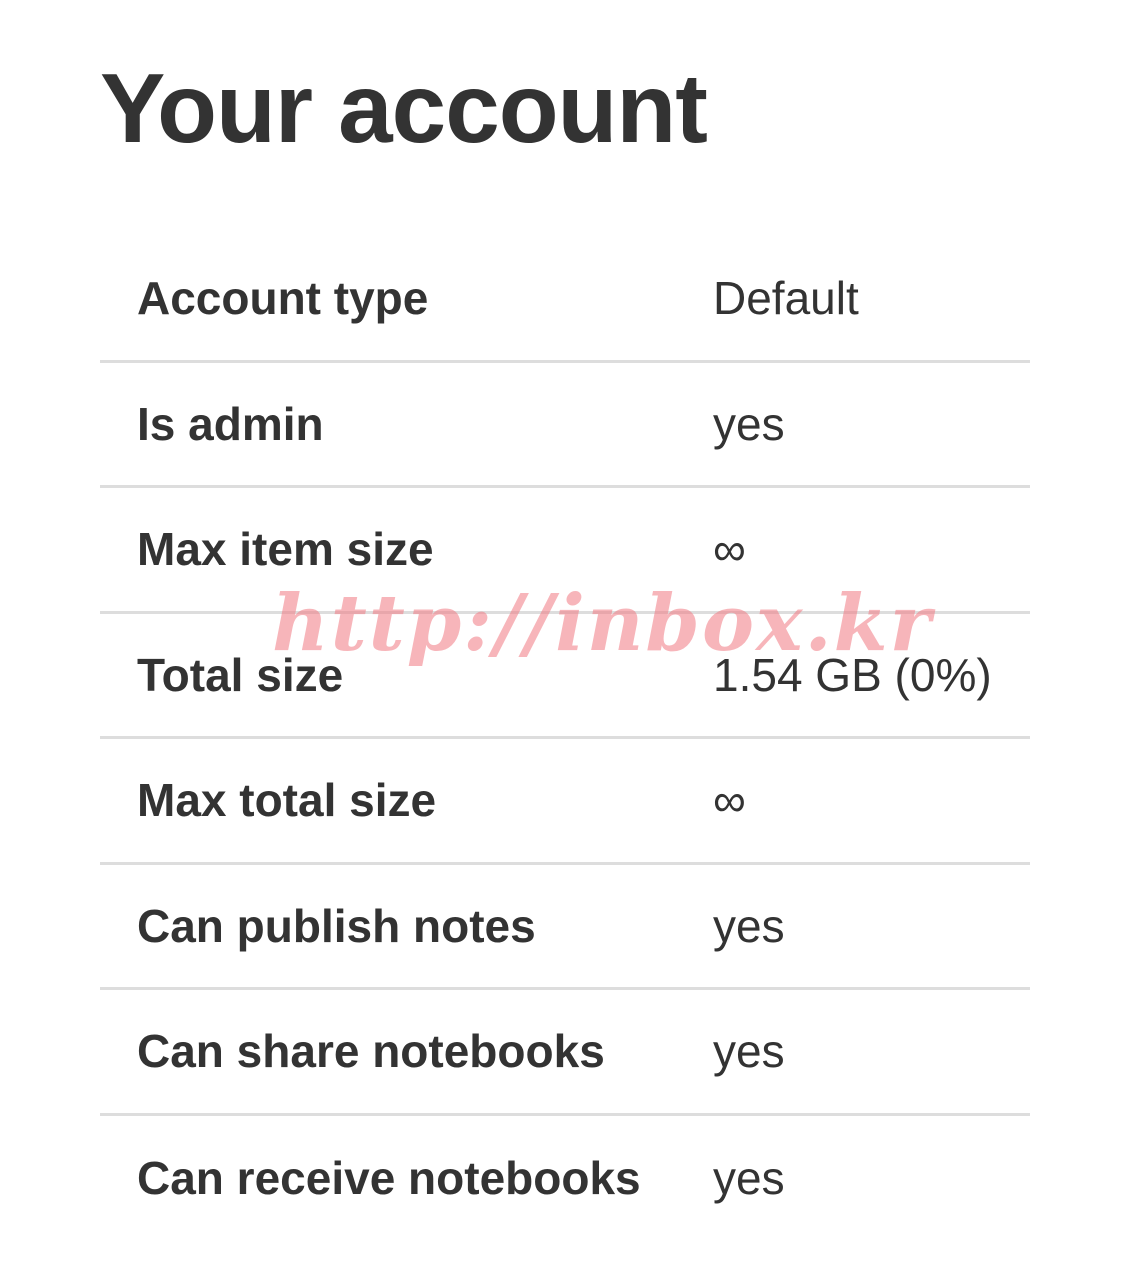 The width and height of the screenshot is (1125, 1275). I want to click on page-title: Your account, so click(404, 108).